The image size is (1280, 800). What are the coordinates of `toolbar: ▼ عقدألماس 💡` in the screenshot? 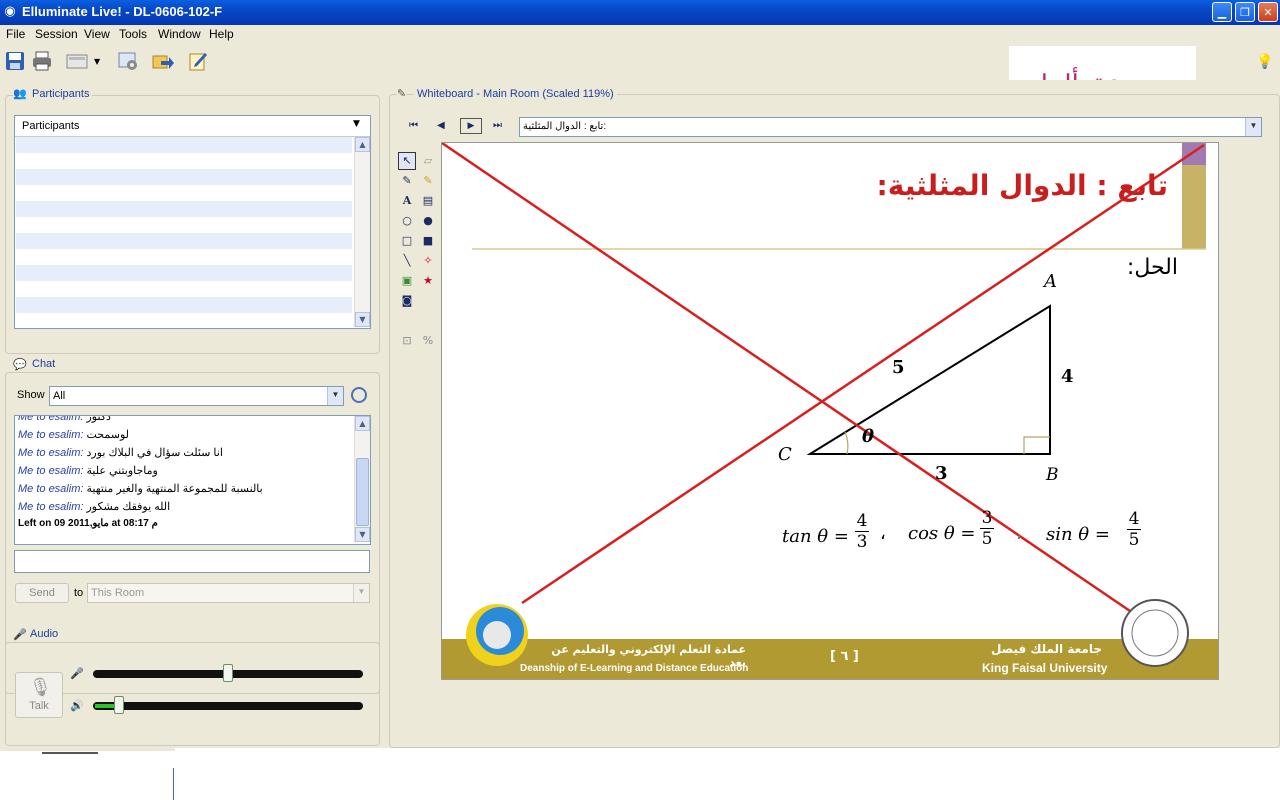 It's located at (640, 86).